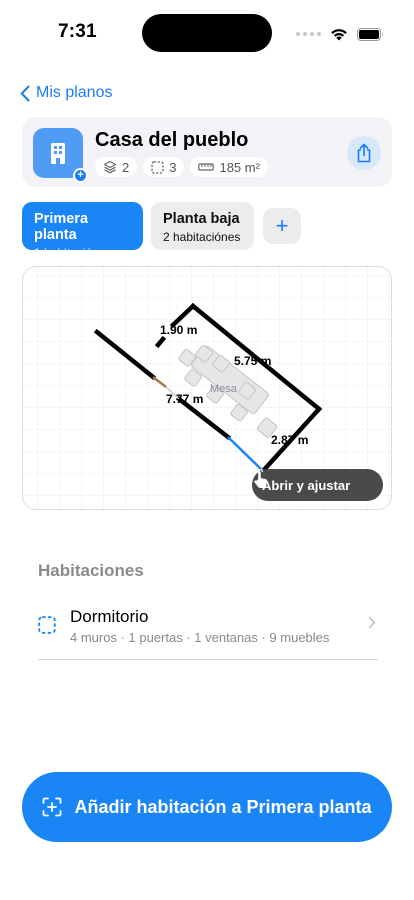 The height and width of the screenshot is (900, 414). I want to click on rooms-count: 3, so click(173, 167).